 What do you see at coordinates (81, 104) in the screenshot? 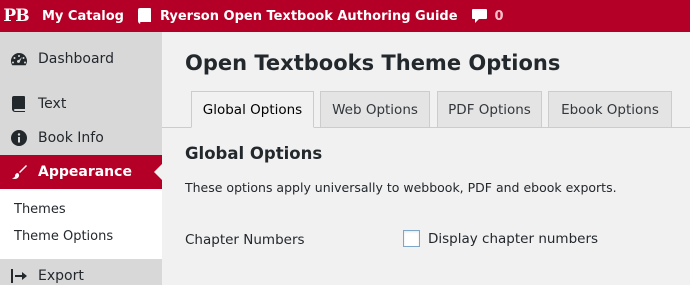
I see `sidebar-item-text: Text` at bounding box center [81, 104].